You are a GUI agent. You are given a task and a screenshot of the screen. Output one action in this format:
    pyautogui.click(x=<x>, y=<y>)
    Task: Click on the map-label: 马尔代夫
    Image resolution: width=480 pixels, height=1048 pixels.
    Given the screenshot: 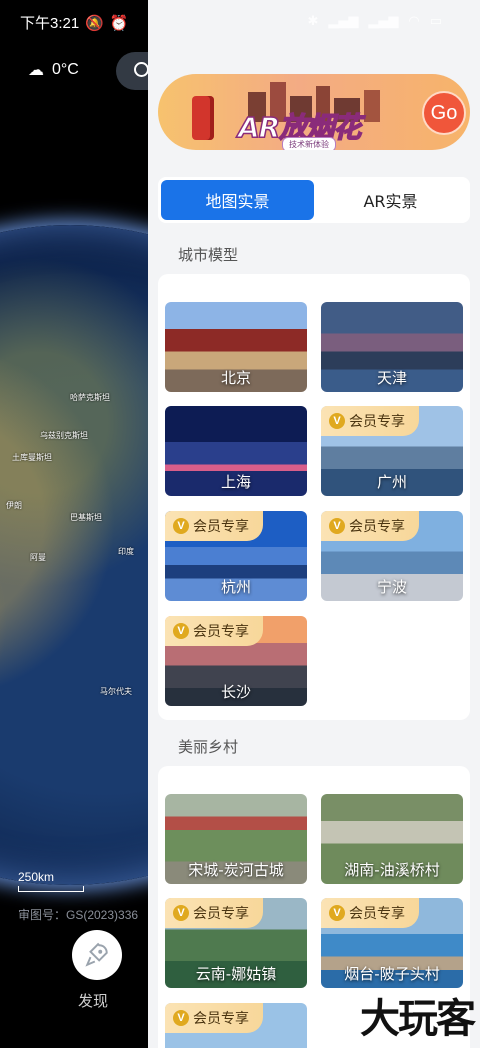 What is the action you would take?
    pyautogui.click(x=116, y=691)
    